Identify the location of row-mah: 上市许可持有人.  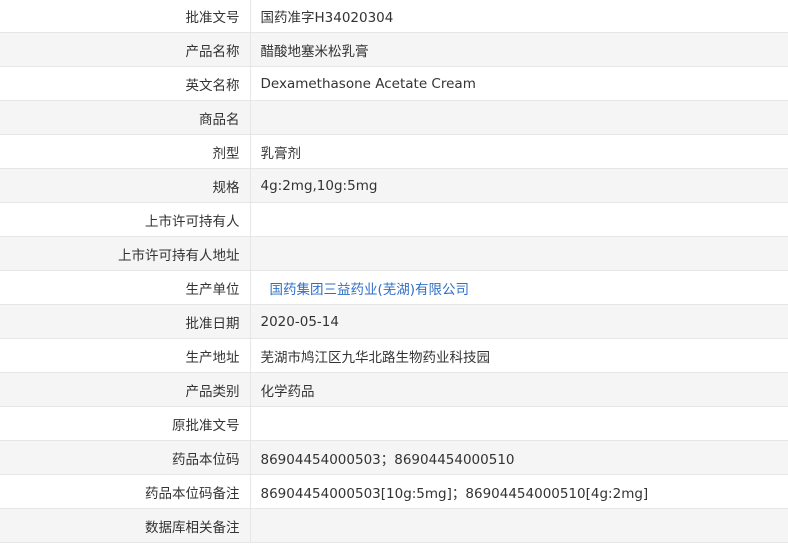
(394, 219).